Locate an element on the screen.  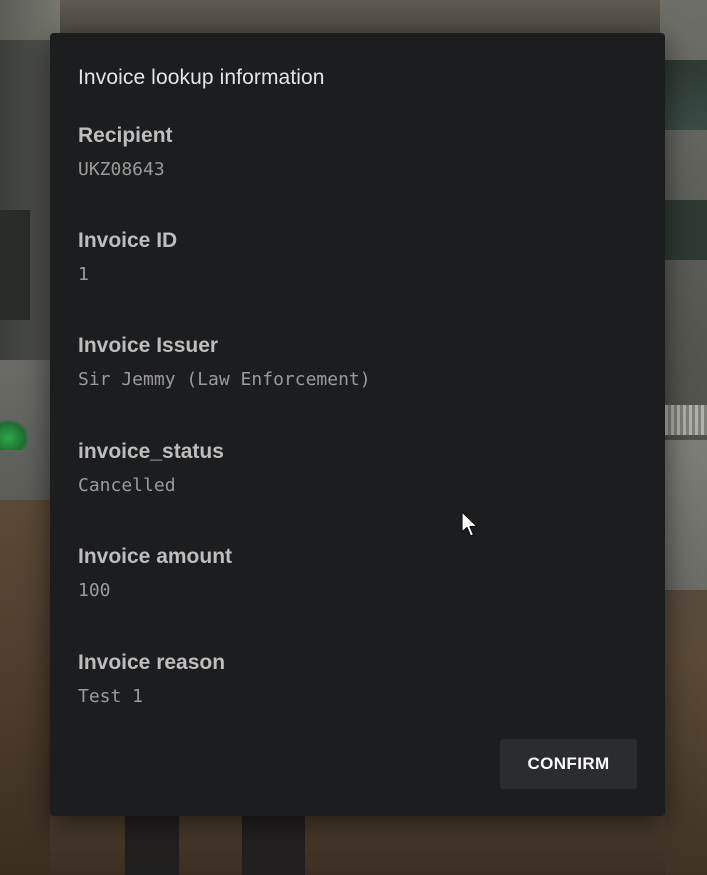
background-green-object is located at coordinates (14, 435).